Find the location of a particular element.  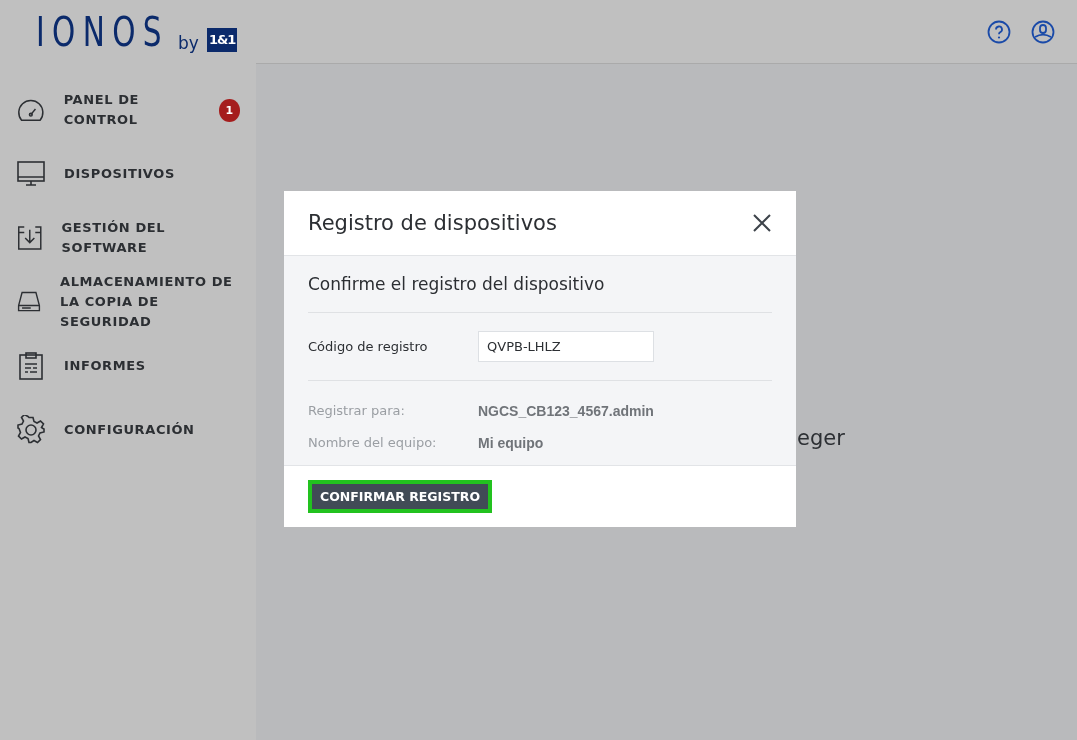

user-icon is located at coordinates (1043, 31).